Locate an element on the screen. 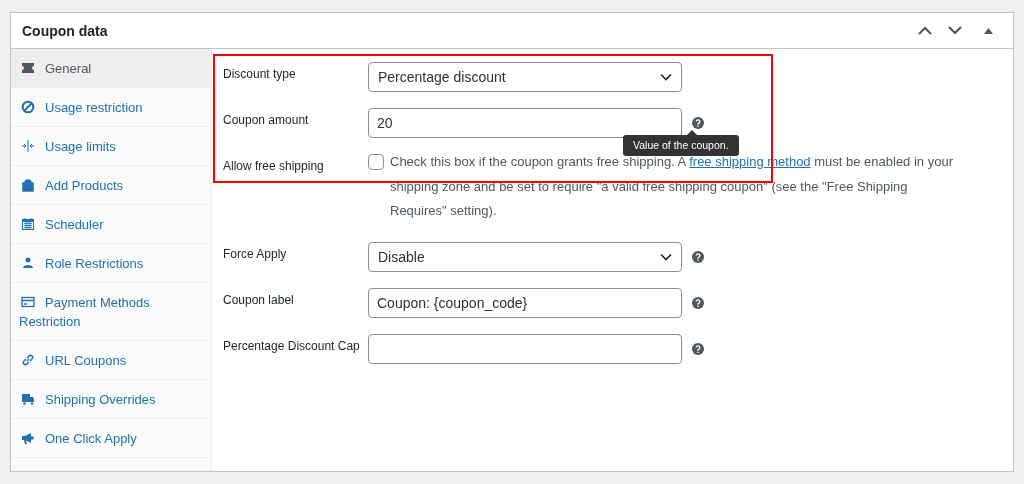  bag-icon is located at coordinates (28, 185).